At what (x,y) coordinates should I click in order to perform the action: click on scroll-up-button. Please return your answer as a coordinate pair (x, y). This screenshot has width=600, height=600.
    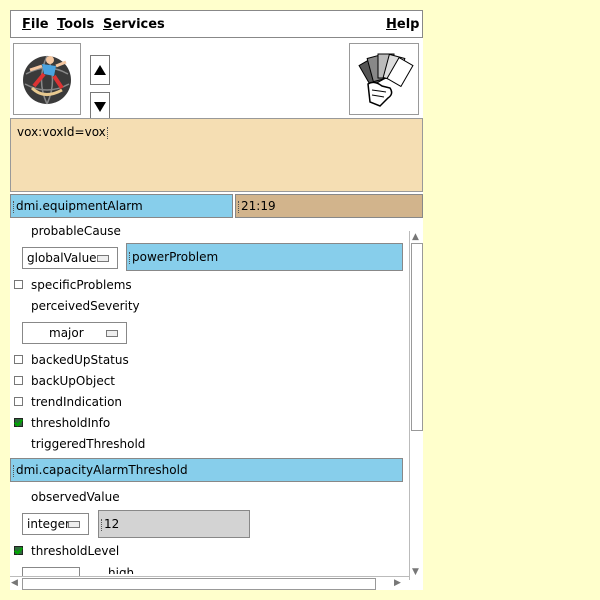
    Looking at the image, I should click on (100, 70).